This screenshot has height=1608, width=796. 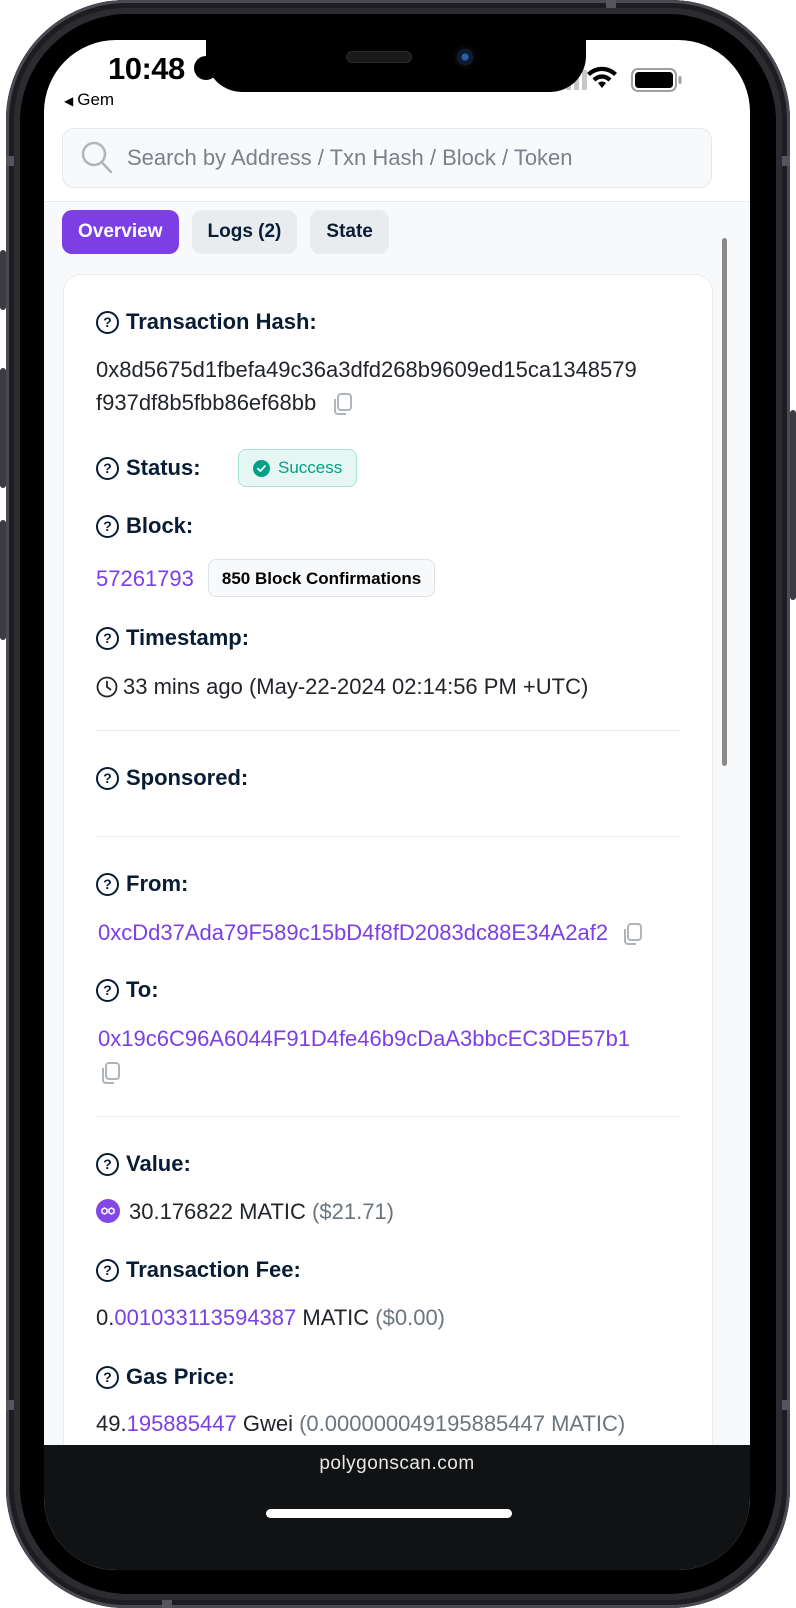 I want to click on gas-price-matic: (0.000000049195885447 MATIC), so click(x=459, y=1423).